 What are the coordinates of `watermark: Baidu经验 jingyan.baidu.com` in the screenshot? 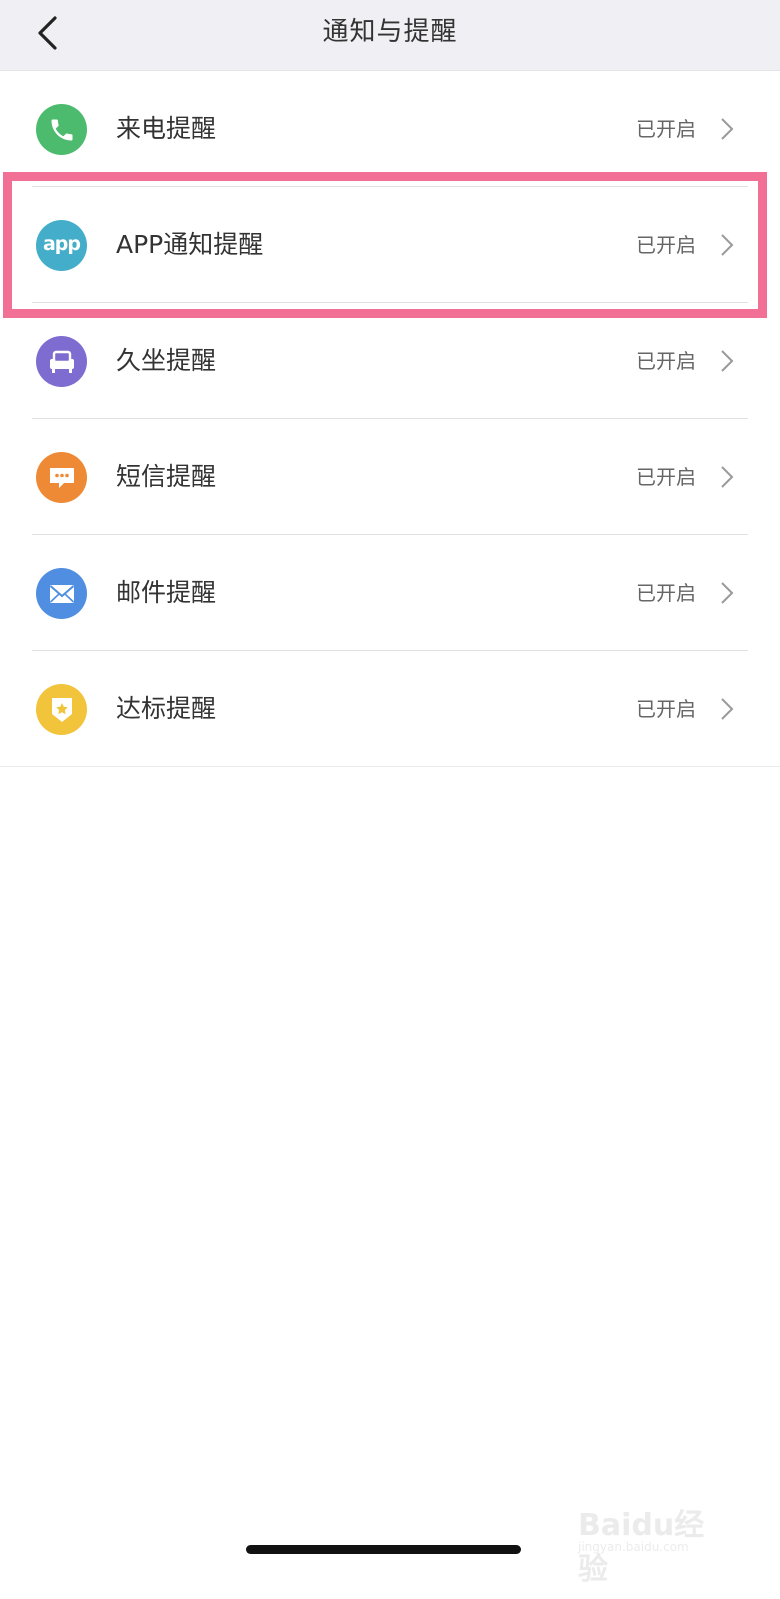 It's located at (653, 1533).